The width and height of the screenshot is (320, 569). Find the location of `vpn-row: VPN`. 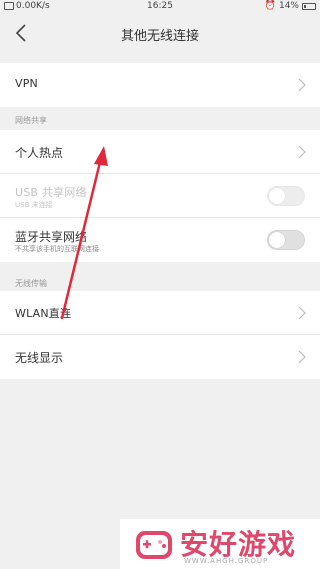

vpn-row: VPN is located at coordinates (160, 85).